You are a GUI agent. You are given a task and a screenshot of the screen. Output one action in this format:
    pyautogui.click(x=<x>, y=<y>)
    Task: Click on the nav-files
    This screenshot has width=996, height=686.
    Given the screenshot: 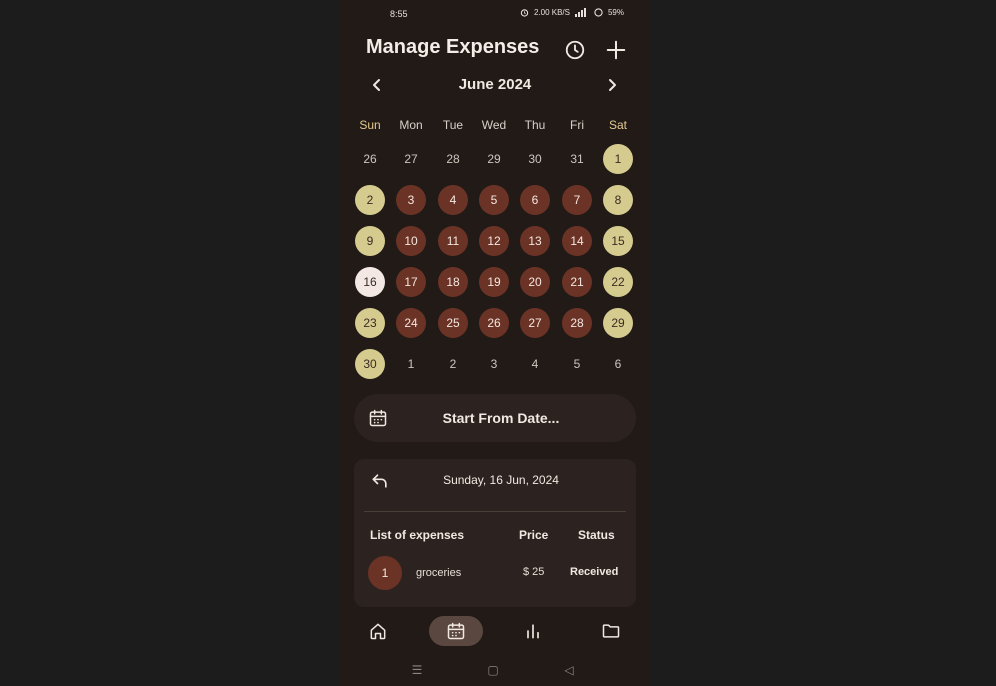 What is the action you would take?
    pyautogui.click(x=611, y=631)
    